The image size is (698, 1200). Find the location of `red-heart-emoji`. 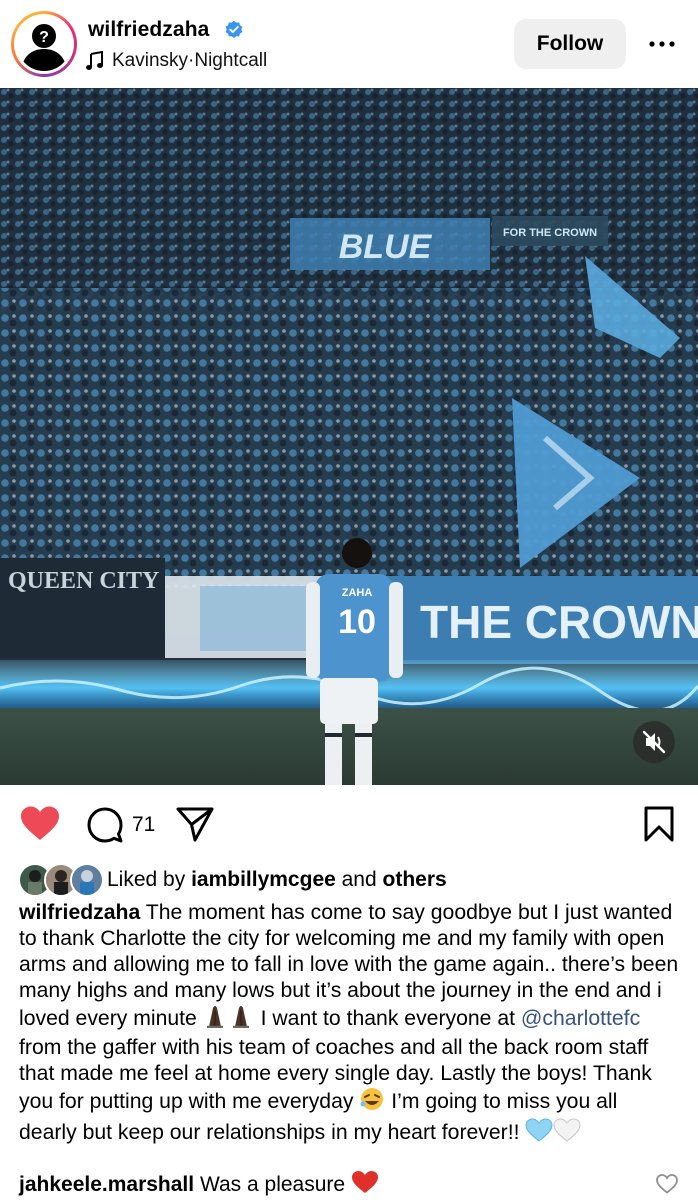

red-heart-emoji is located at coordinates (365, 1185).